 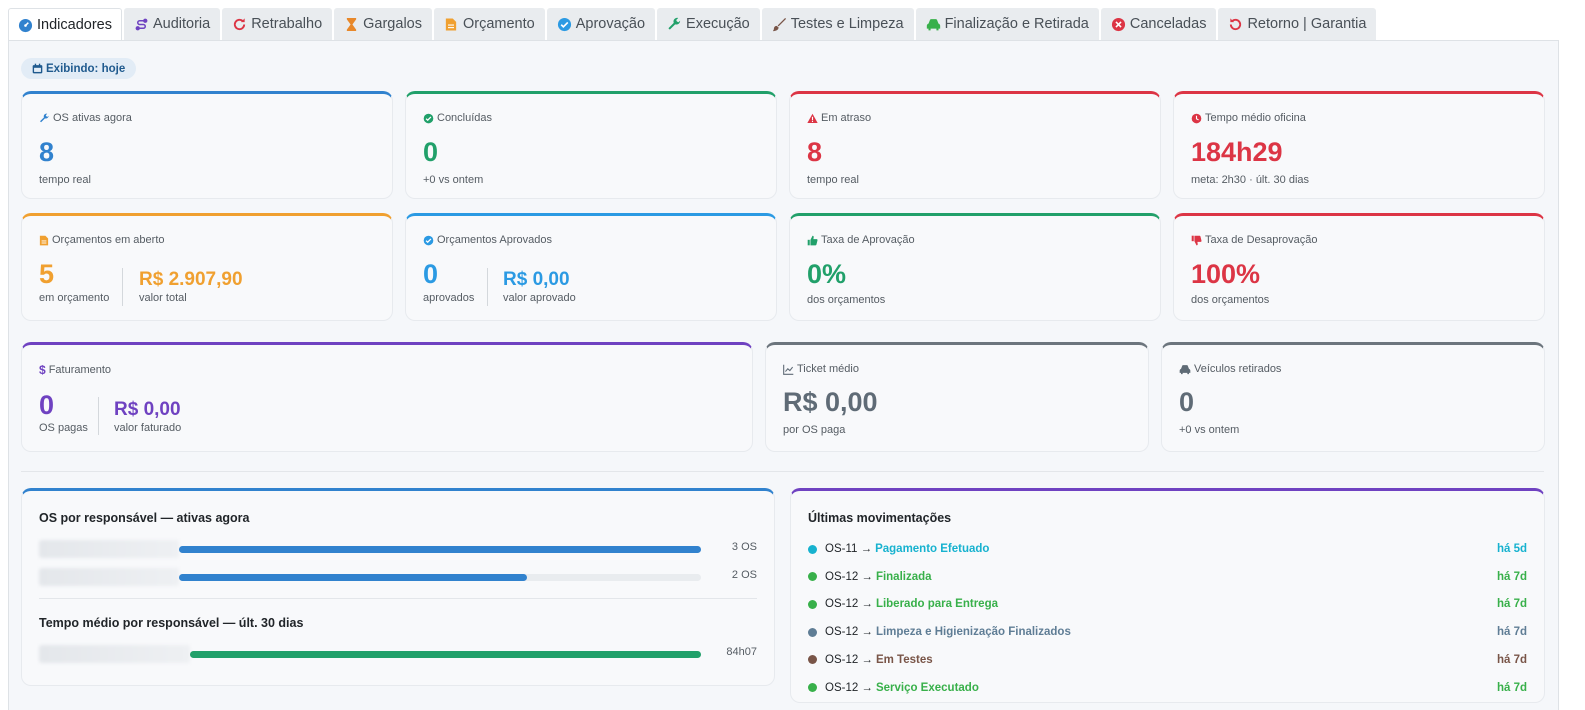 I want to click on tab-execução: Execução, so click(x=708, y=24).